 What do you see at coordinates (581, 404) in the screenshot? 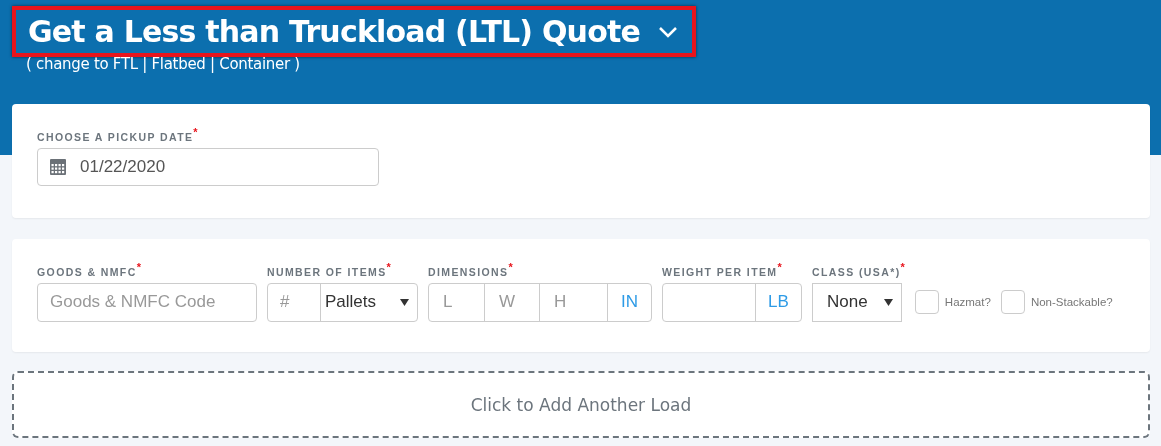
I see `add-load-button: Click to Add Another Load` at bounding box center [581, 404].